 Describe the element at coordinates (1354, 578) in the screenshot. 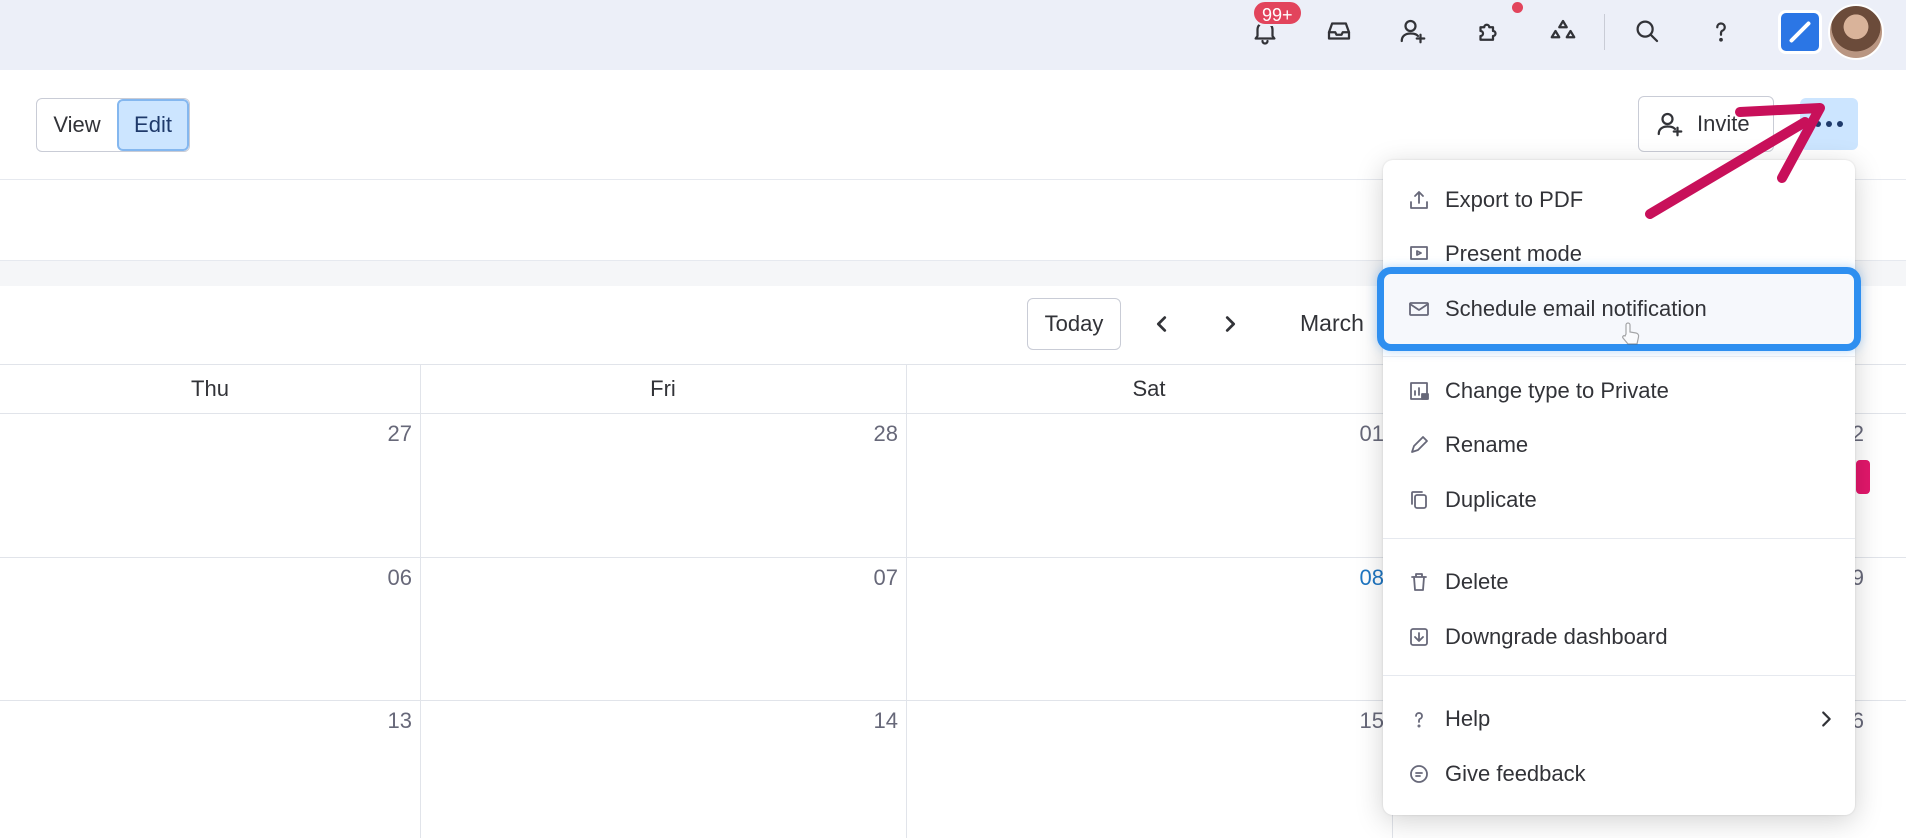

I see `day-number-today: 08` at that location.